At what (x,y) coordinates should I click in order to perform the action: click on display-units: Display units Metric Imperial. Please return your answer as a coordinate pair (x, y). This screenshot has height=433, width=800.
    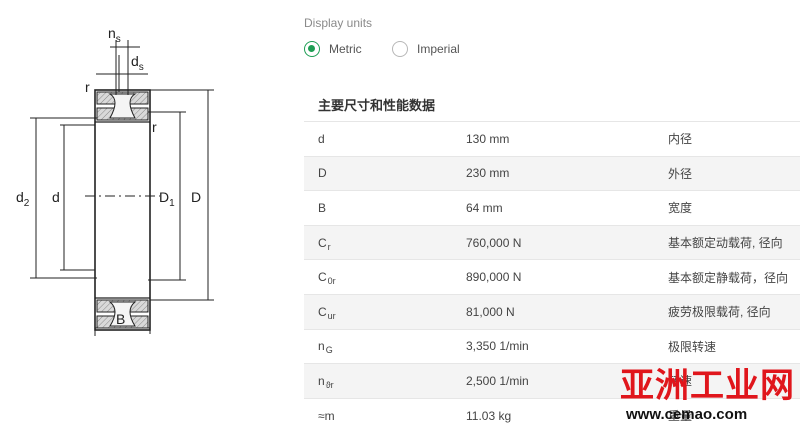
    Looking at the image, I should click on (552, 45).